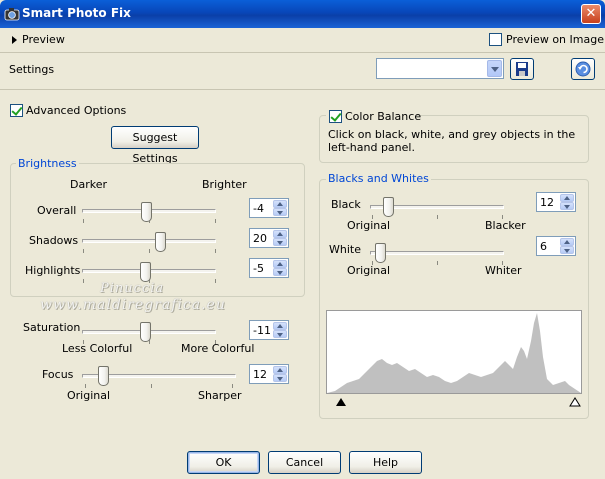 This screenshot has width=605, height=479. Describe the element at coordinates (258, 268) in the screenshot. I see `highlights-value: -5` at that location.